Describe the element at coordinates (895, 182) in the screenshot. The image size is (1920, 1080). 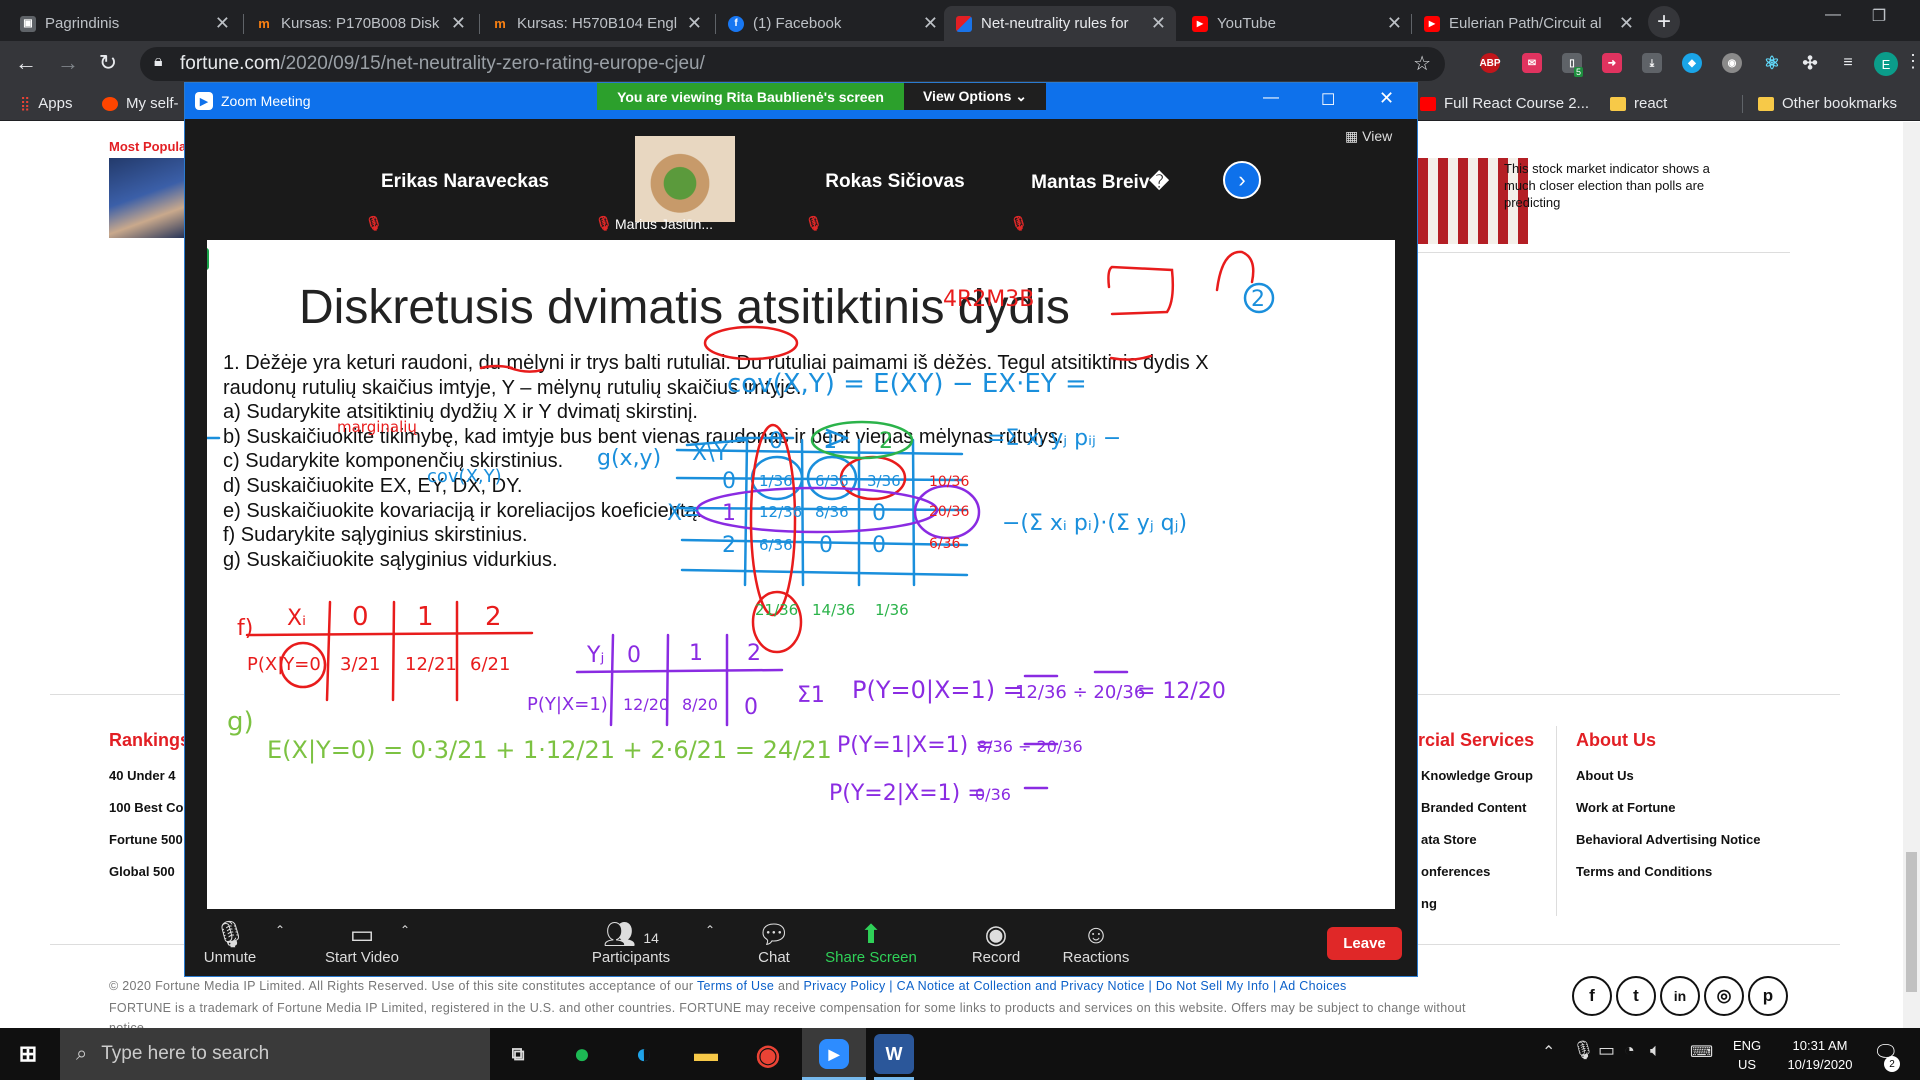
I see `participant-tile: Rokas Sičiovas 🎙︎` at that location.